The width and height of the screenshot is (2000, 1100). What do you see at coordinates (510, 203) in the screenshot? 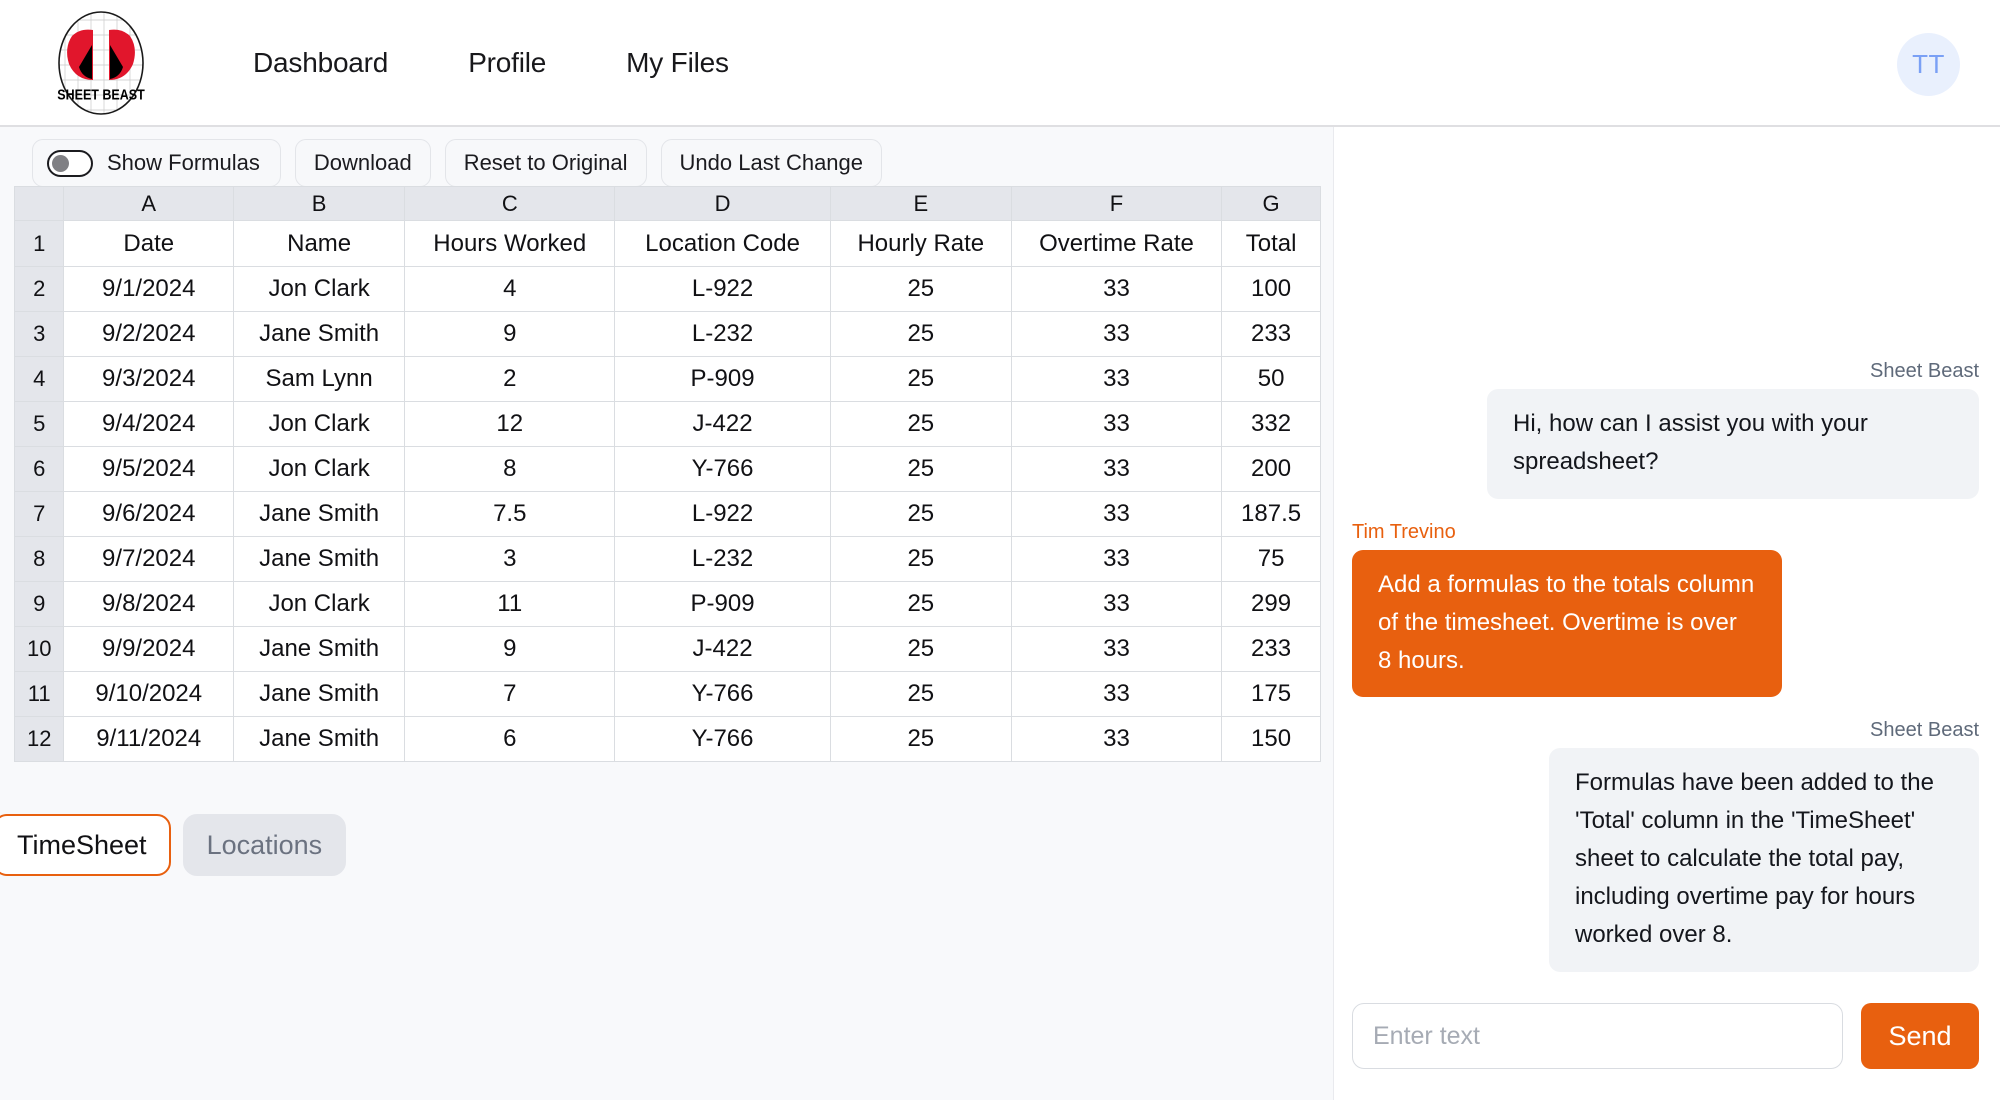
I see `column-header-c: C` at bounding box center [510, 203].